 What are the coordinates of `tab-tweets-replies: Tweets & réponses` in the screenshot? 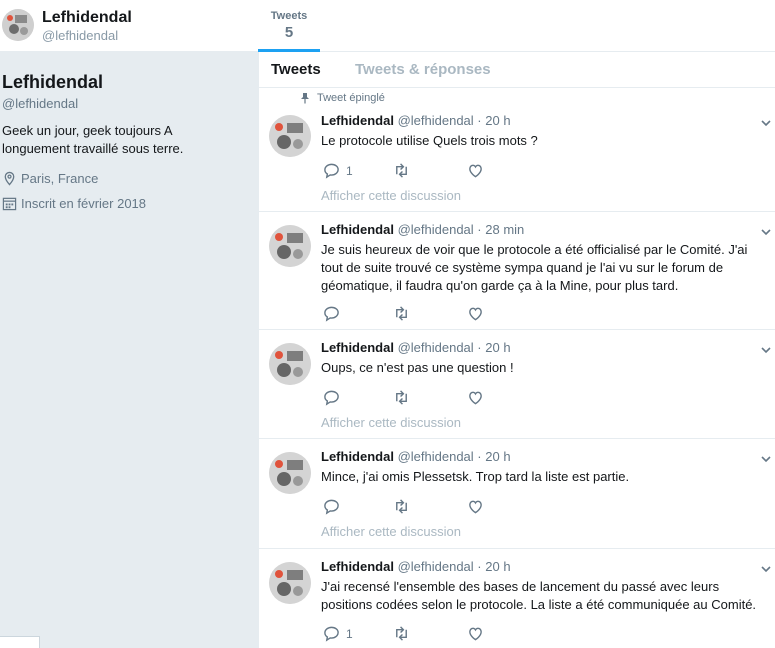 It's located at (423, 69).